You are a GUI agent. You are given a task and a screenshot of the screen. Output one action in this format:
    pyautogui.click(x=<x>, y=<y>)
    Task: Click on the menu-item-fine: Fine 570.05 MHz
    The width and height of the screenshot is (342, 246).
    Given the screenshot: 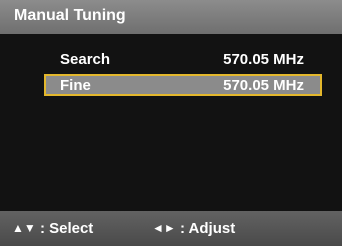 What is the action you would take?
    pyautogui.click(x=183, y=85)
    